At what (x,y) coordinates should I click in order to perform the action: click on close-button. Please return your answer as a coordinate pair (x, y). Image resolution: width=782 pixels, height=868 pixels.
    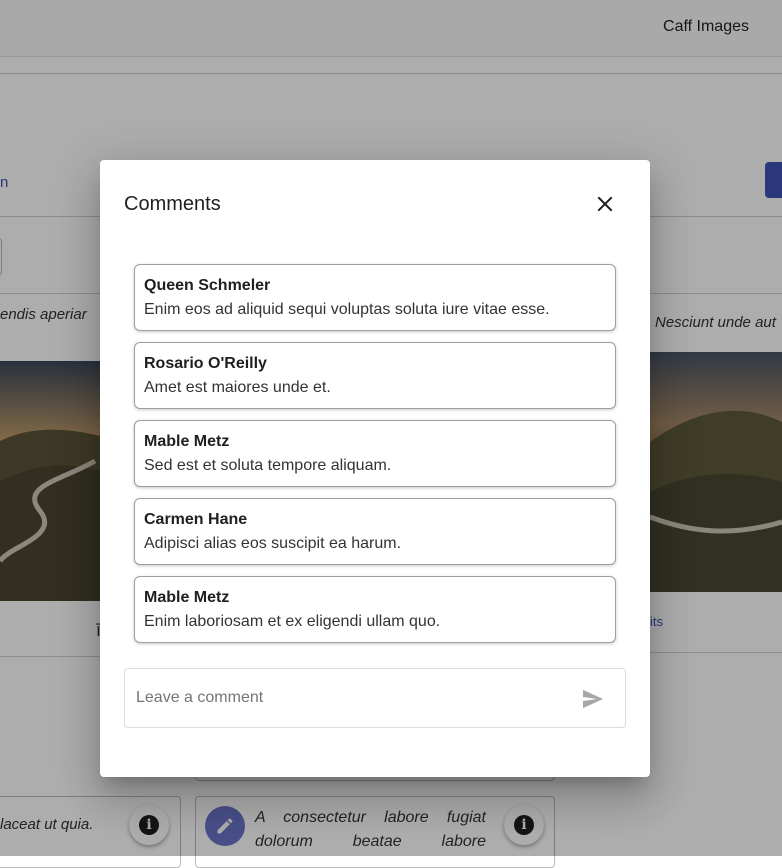
    Looking at the image, I should click on (605, 204).